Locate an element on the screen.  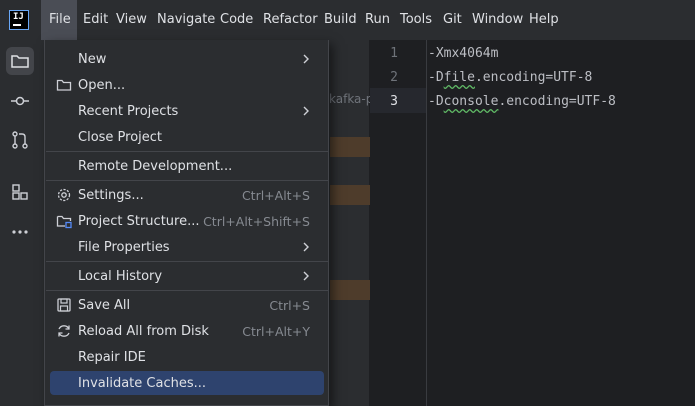
folder-icon is located at coordinates (20, 61).